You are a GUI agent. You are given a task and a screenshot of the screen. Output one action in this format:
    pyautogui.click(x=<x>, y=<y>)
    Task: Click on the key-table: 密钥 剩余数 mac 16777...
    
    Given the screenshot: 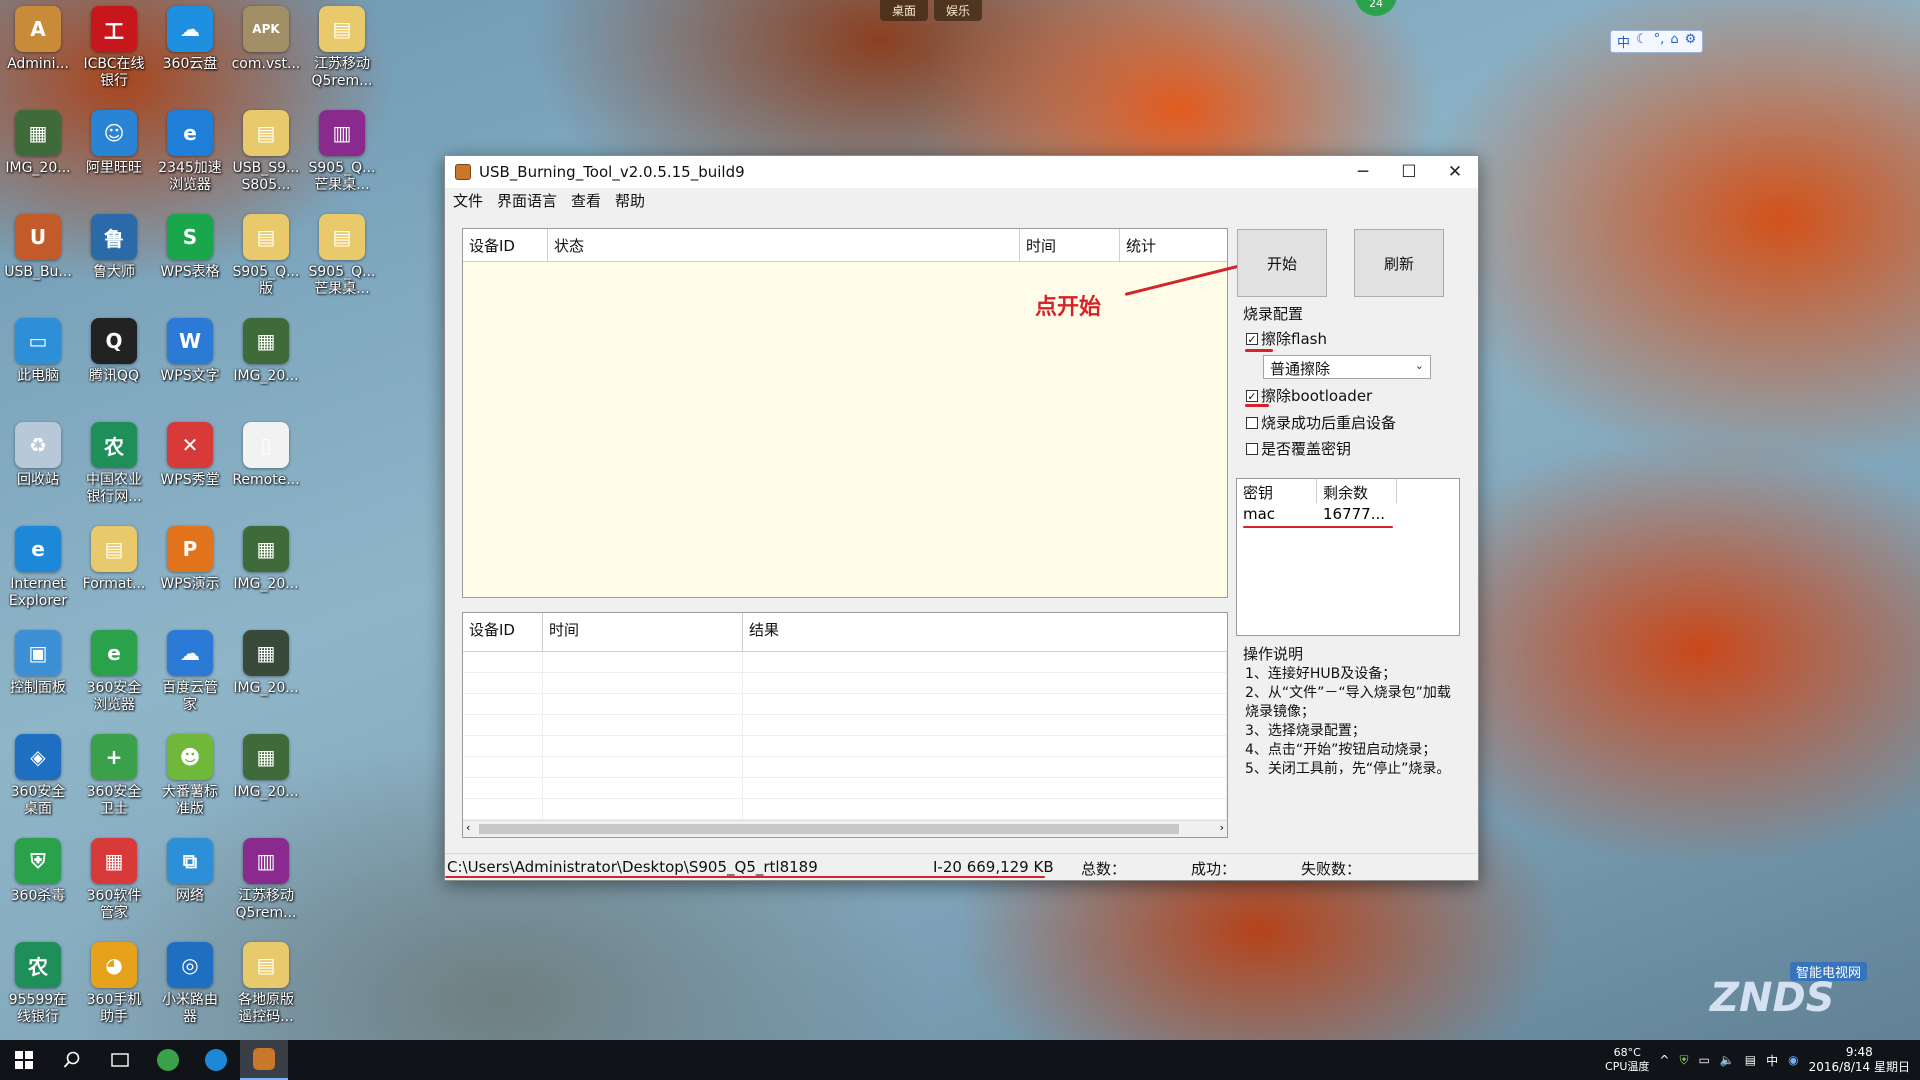 What is the action you would take?
    pyautogui.click(x=1348, y=557)
    